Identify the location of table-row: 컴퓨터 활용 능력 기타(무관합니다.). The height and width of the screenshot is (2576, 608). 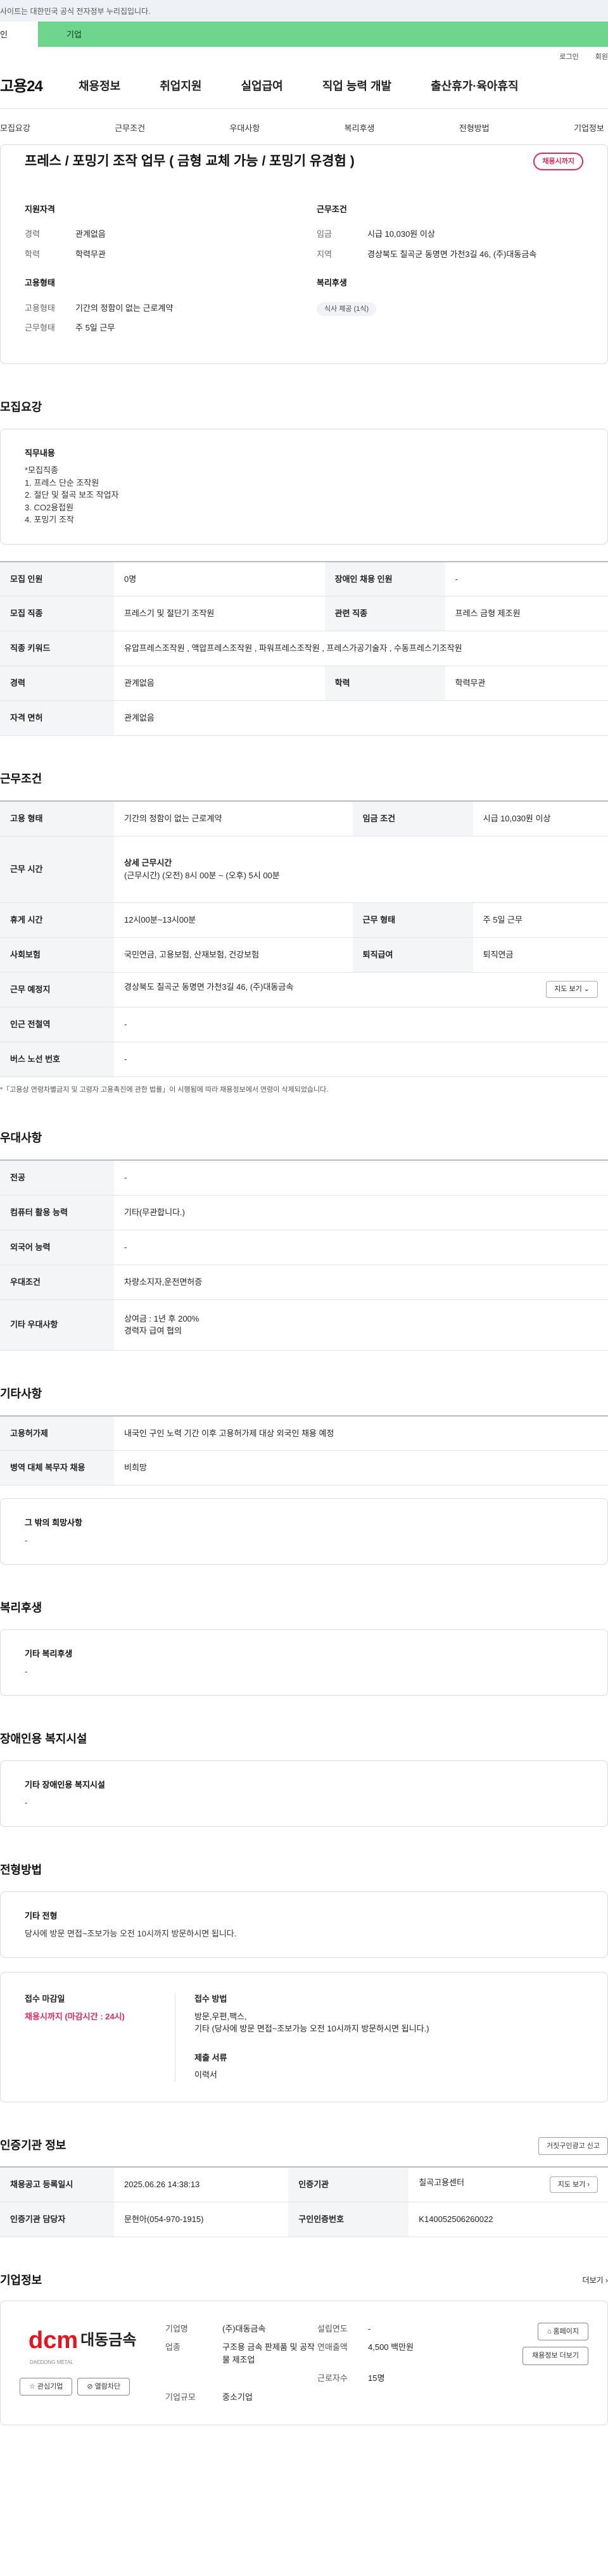
(304, 1212).